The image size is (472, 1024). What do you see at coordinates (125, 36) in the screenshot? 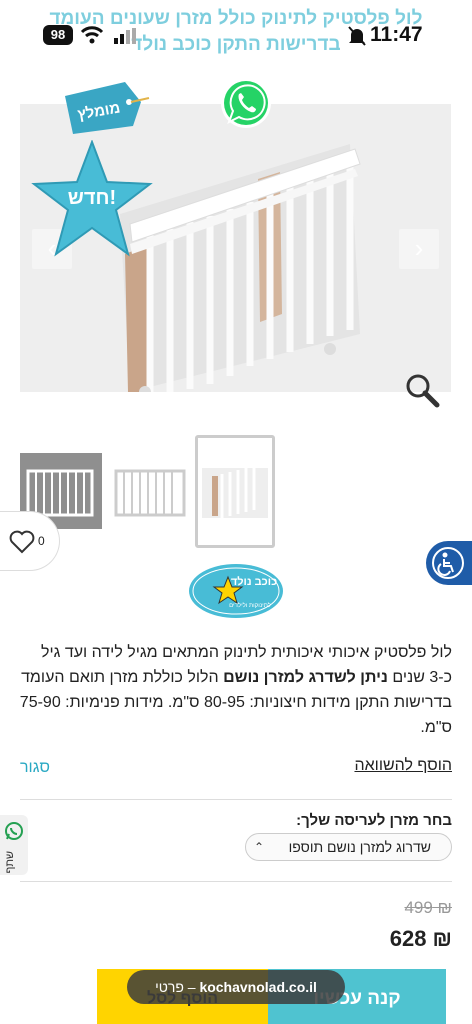
I see `signal-icon` at bounding box center [125, 36].